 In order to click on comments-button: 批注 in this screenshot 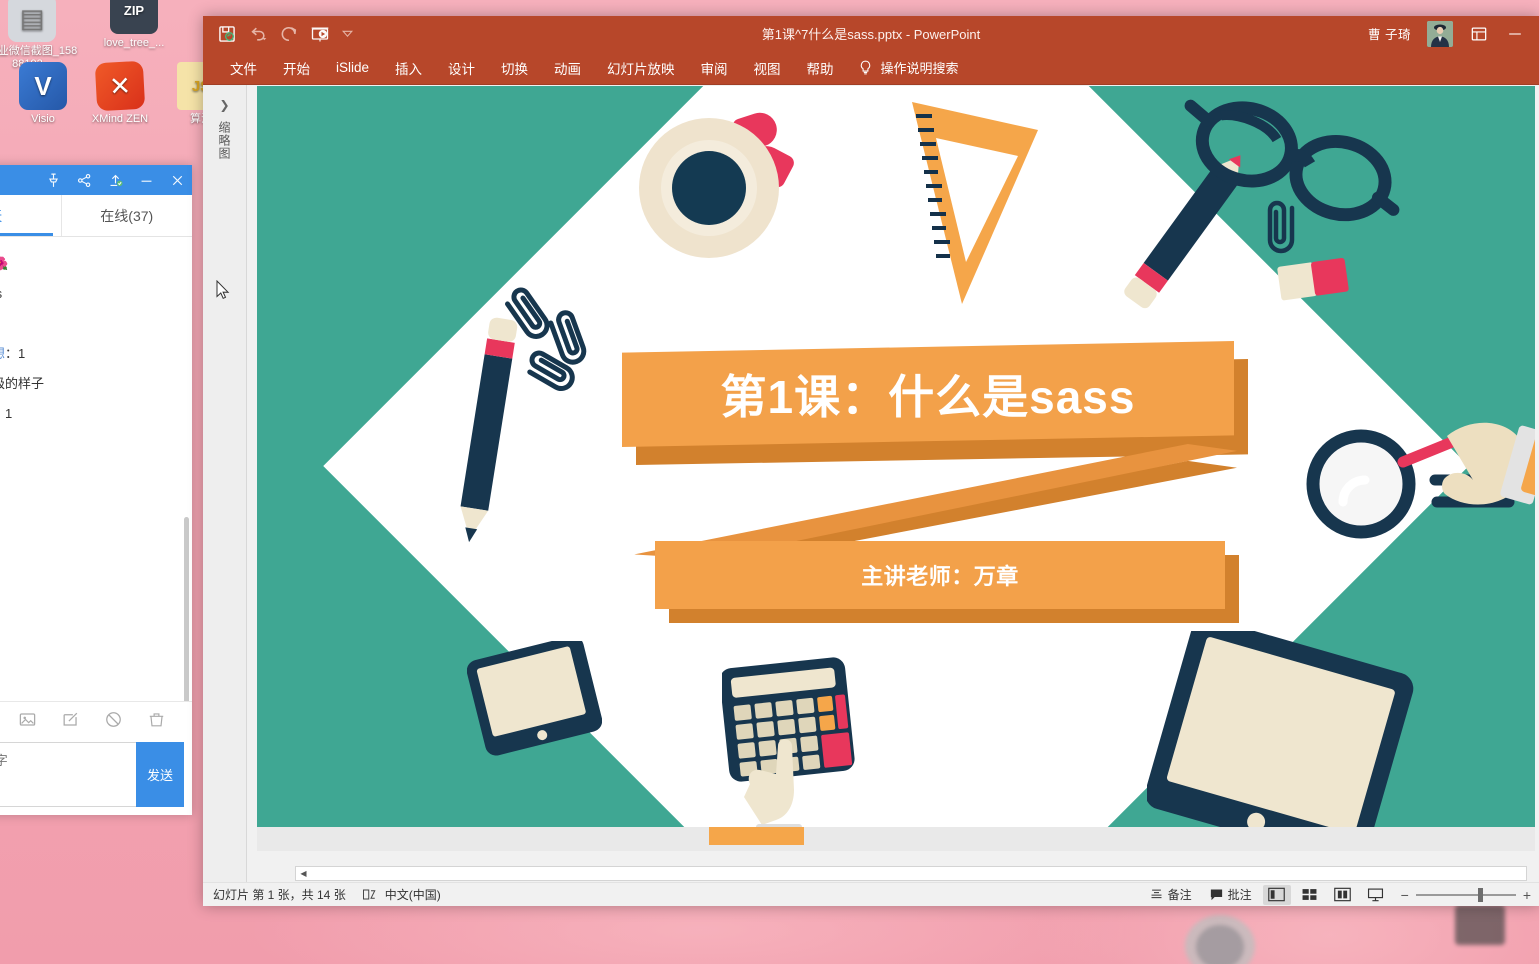, I will do `click(1230, 894)`.